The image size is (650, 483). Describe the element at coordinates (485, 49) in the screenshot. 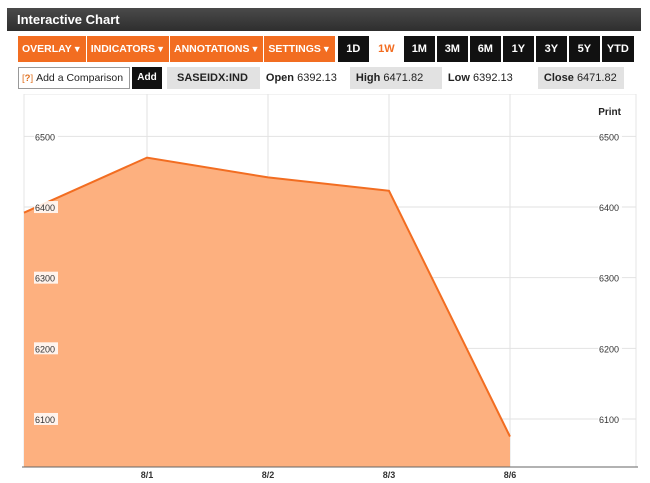

I see `range-6m-button: 6M` at that location.